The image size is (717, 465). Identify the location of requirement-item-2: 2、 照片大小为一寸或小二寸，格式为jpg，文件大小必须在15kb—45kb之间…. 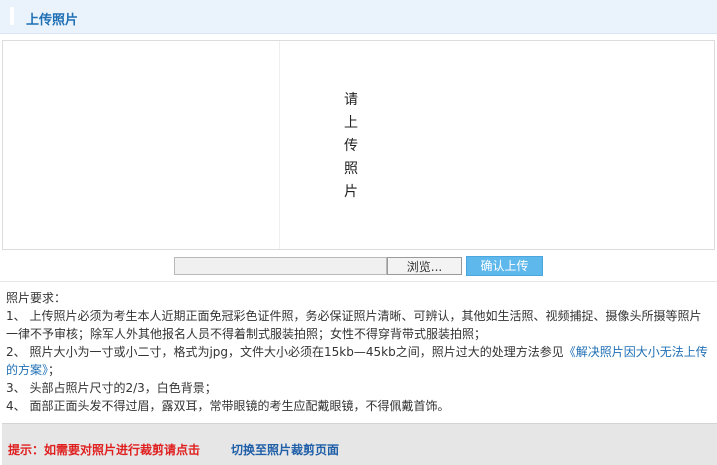
(359, 361).